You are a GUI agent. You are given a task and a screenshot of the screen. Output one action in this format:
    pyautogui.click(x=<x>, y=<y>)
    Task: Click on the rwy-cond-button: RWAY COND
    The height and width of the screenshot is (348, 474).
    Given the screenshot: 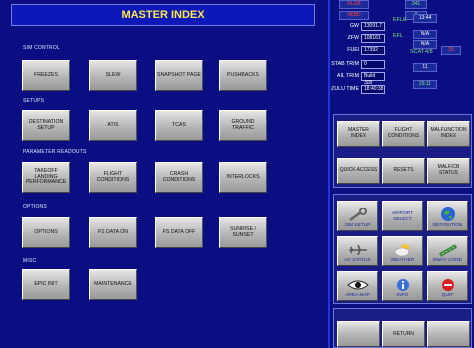 What is the action you would take?
    pyautogui.click(x=447, y=251)
    